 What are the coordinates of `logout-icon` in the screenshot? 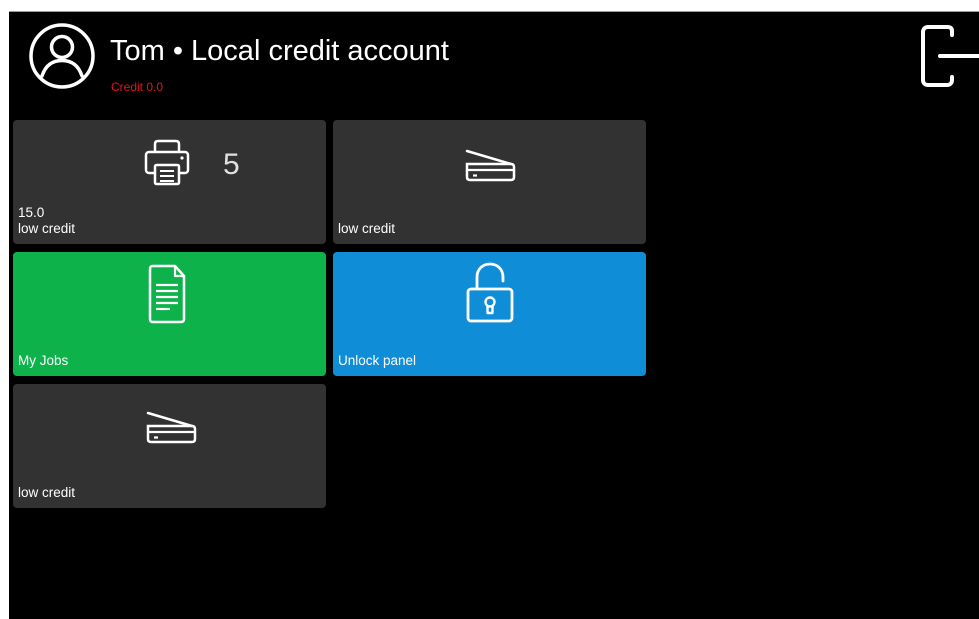 It's located at (948, 56).